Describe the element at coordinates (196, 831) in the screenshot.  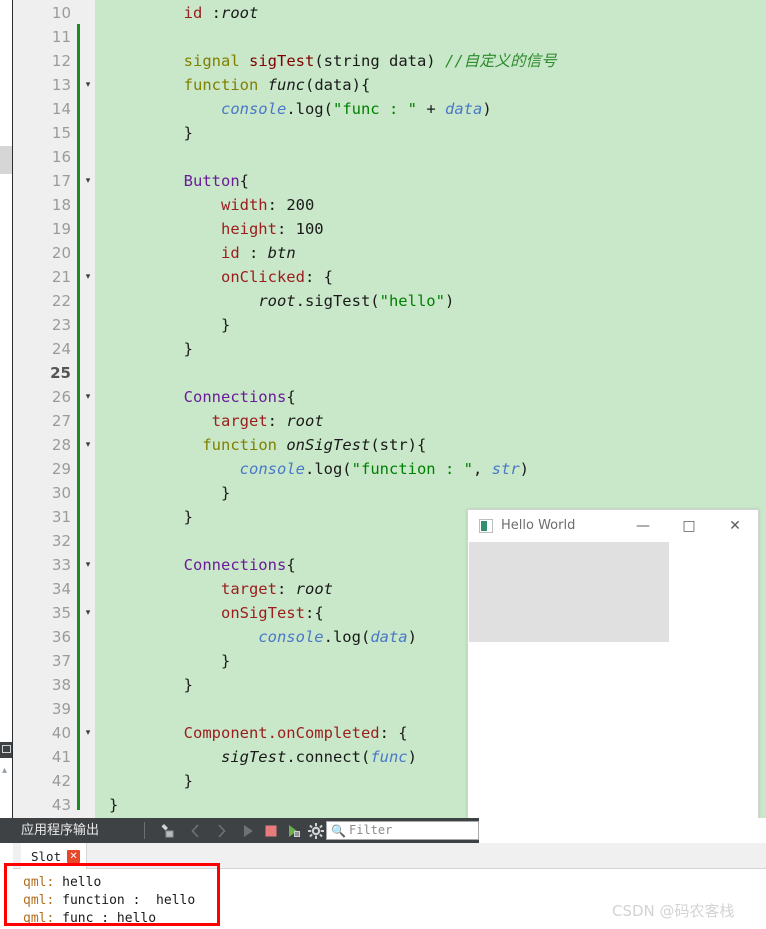
I see `prev-item-icon` at that location.